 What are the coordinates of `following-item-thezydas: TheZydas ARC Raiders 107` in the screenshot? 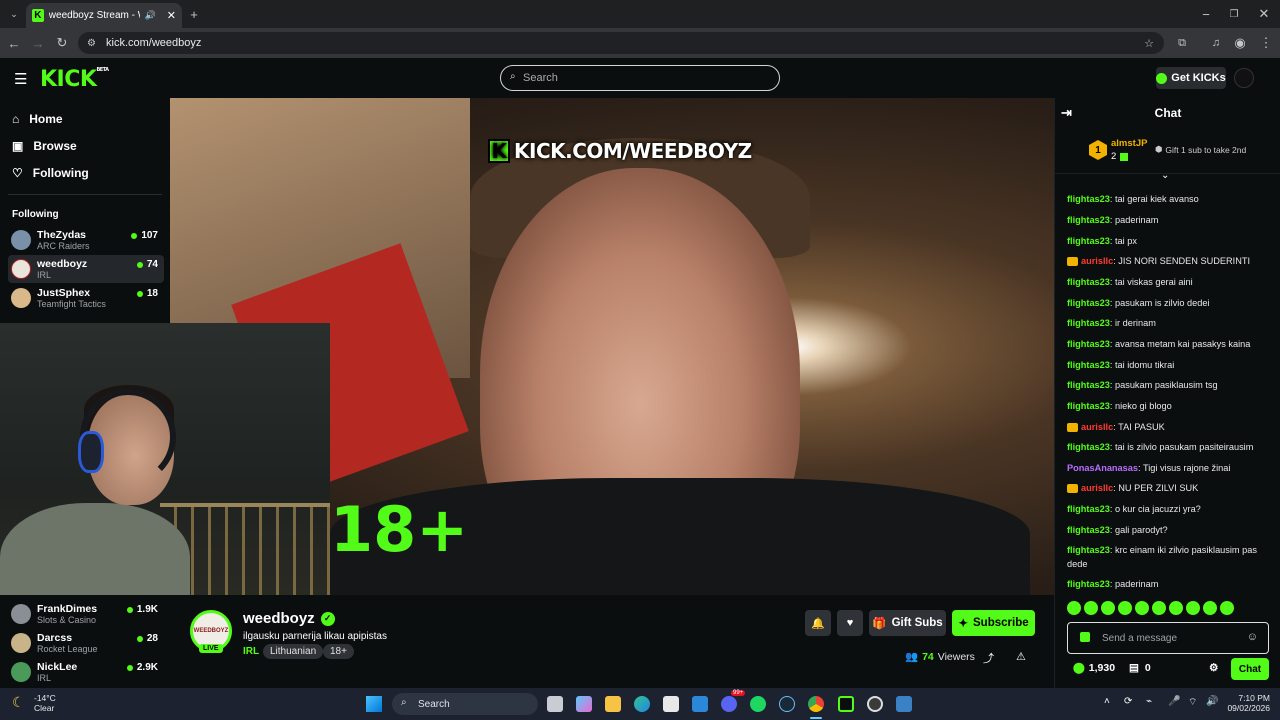 It's located at (86, 240).